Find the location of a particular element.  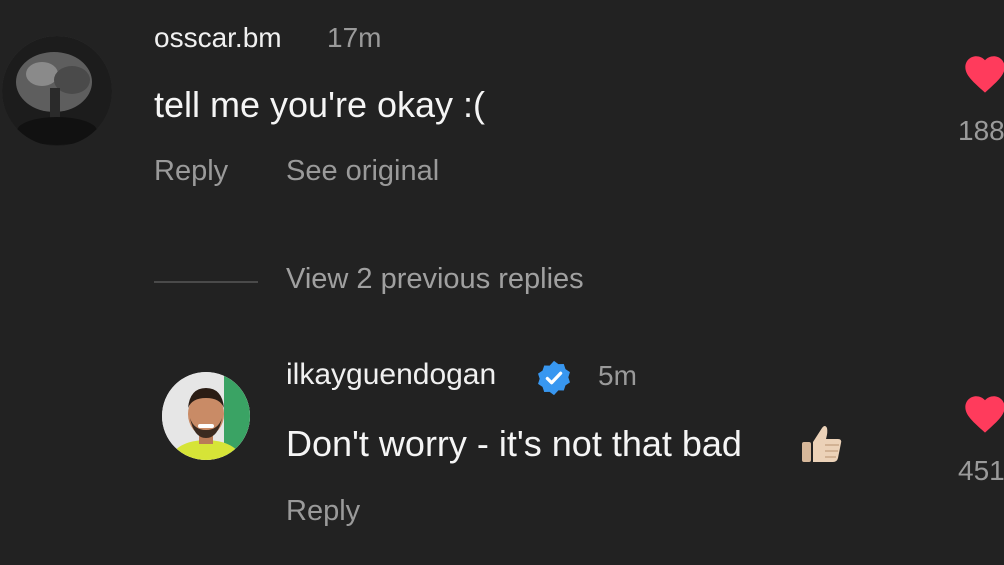

comment-username: osscar.bm is located at coordinates (218, 38).